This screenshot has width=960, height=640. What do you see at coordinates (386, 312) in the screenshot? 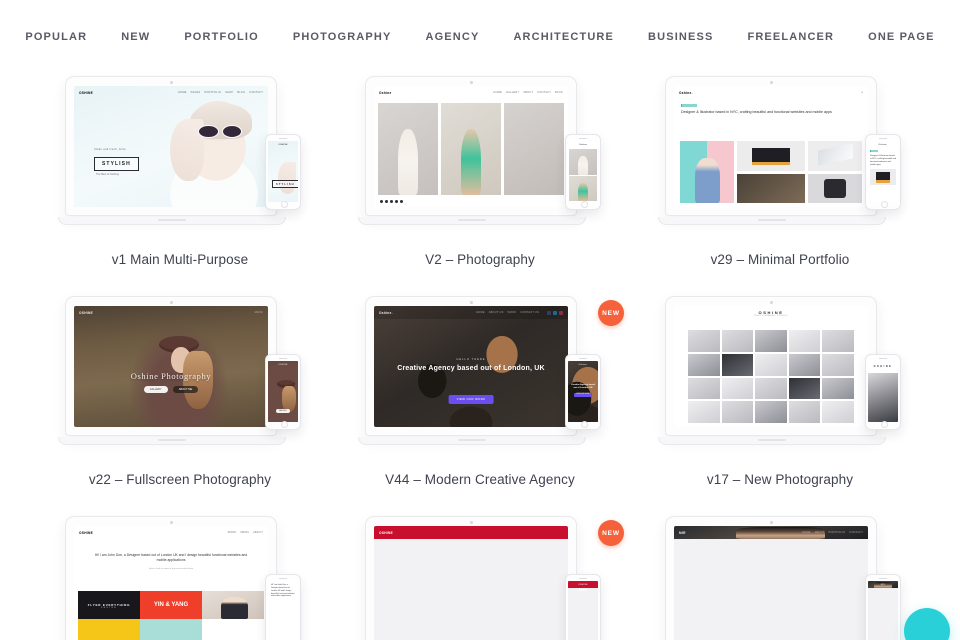
I see `site-logo: Oshine.` at bounding box center [386, 312].